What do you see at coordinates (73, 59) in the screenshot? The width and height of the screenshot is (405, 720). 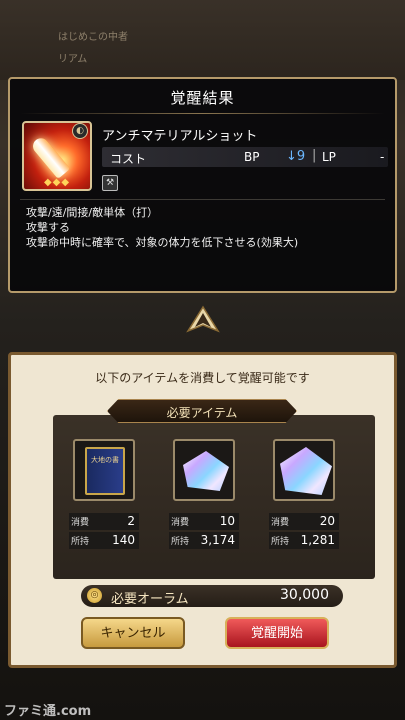 I see `background-label: リアム` at bounding box center [73, 59].